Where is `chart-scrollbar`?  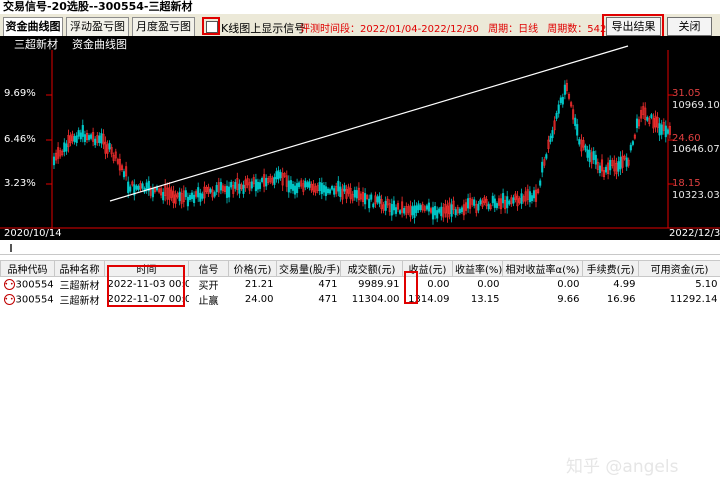
chart-scrollbar is located at coordinates (360, 248).